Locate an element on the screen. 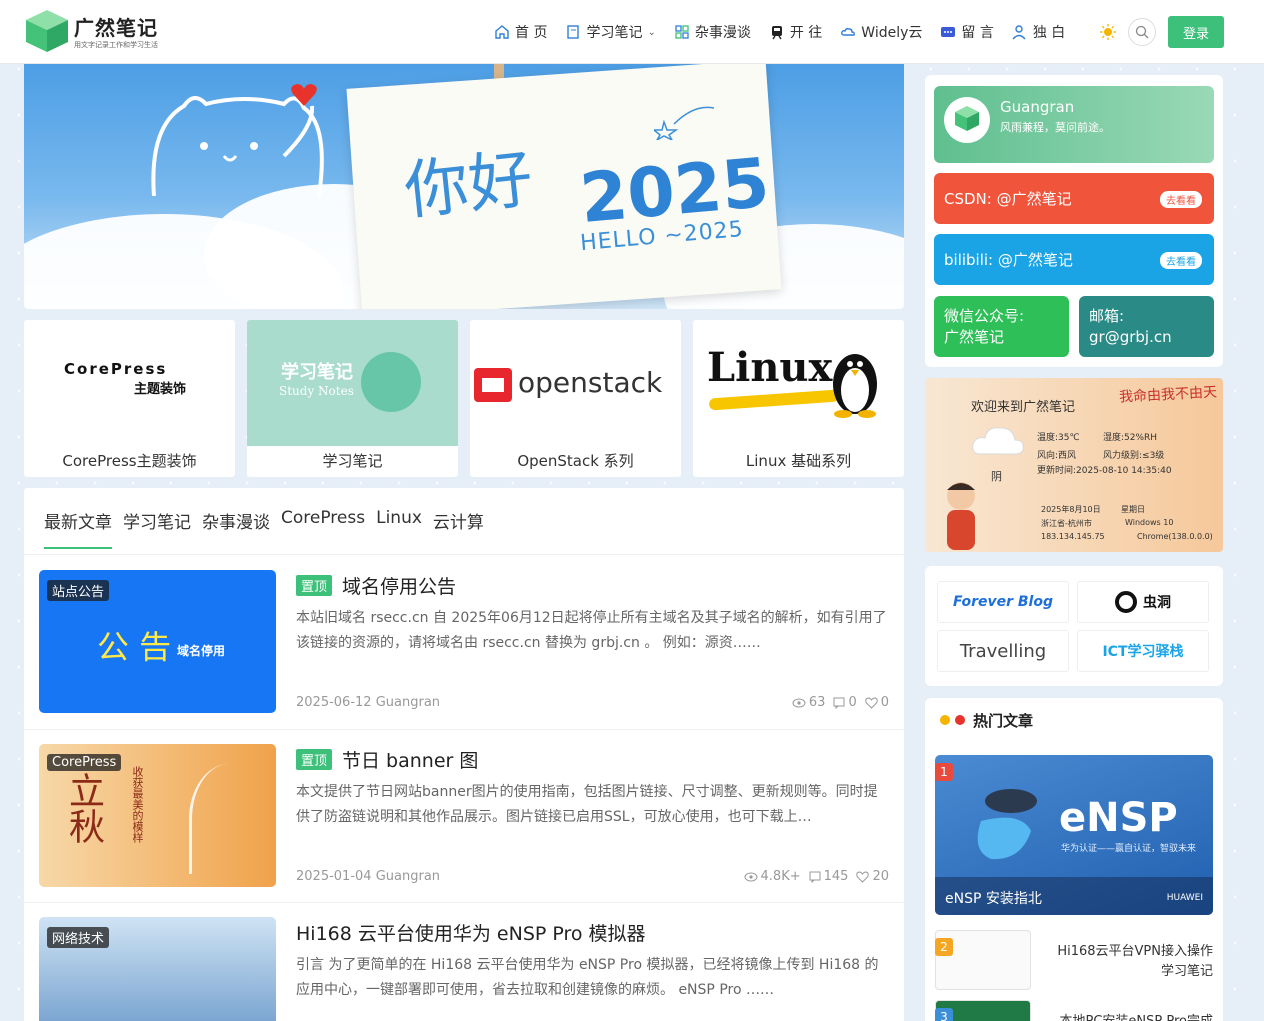 The image size is (1264, 1021). card-thumb: openstack is located at coordinates (575, 383).